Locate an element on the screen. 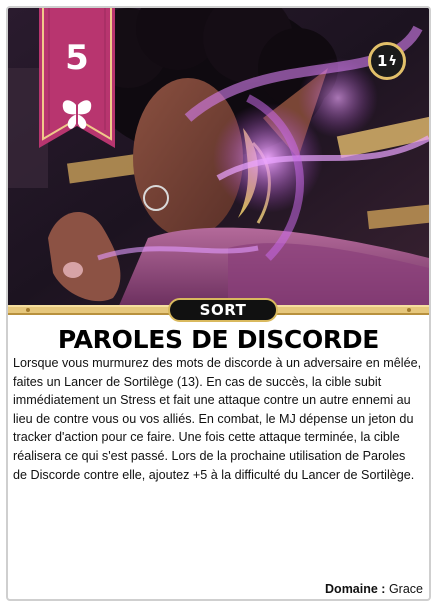 This screenshot has height=607, width=437. card-domain: Domaine : Grace is located at coordinates (374, 589).